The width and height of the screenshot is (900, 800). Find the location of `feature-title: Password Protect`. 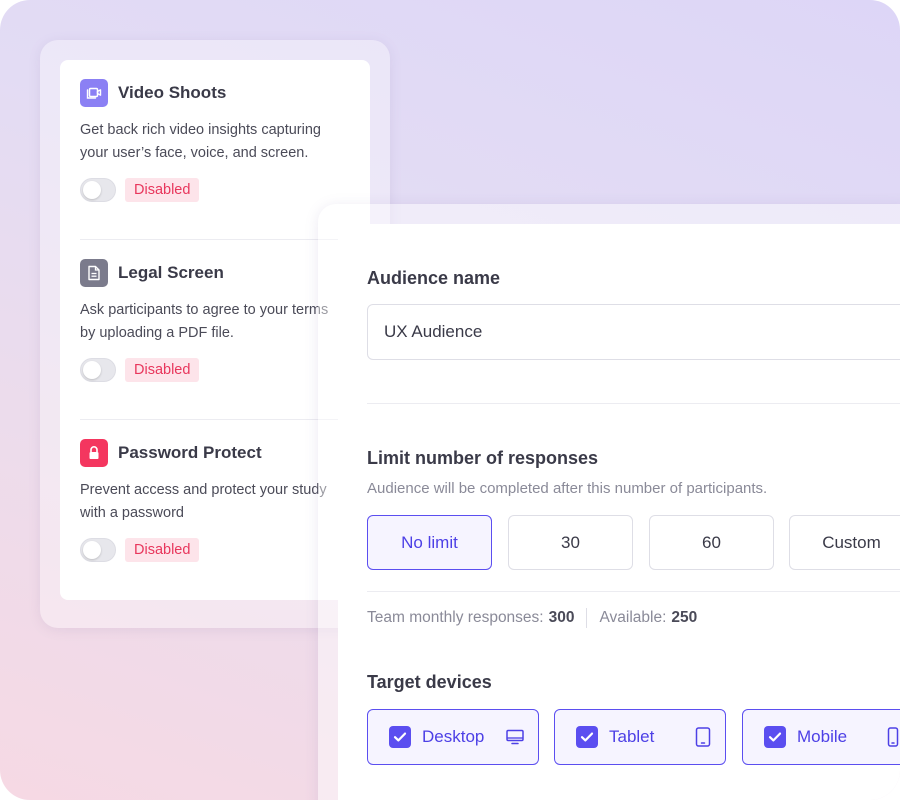

feature-title: Password Protect is located at coordinates (190, 452).